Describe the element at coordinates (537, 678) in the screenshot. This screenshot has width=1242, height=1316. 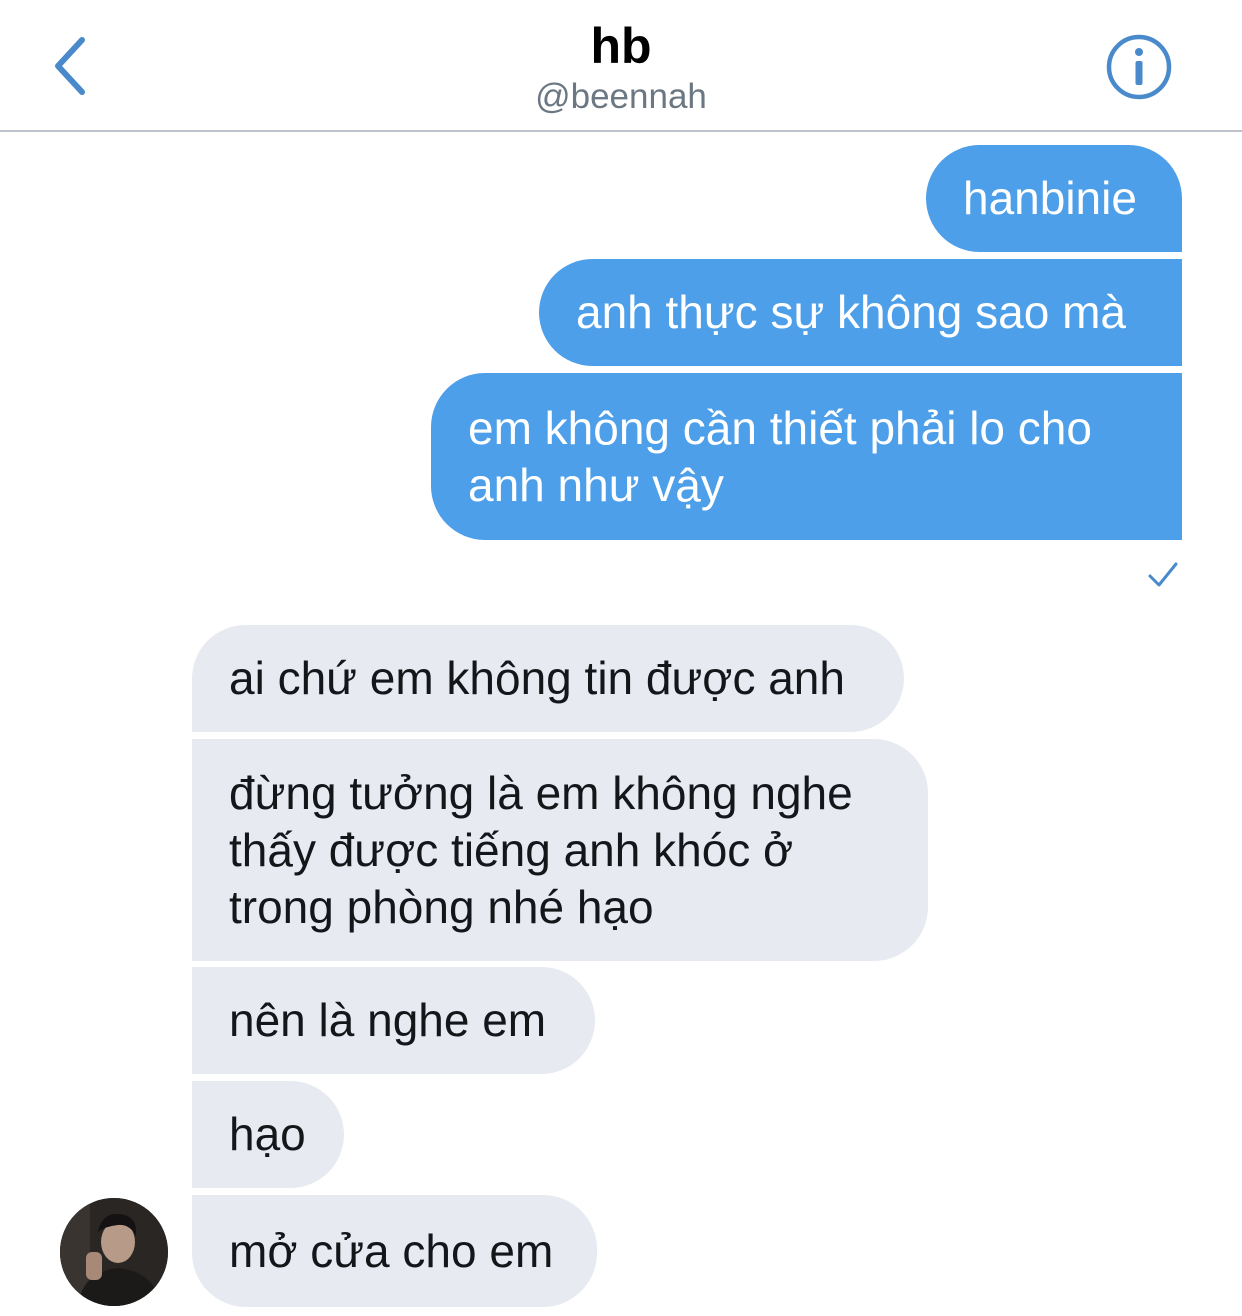
I see `message-text: ai chứ em không tin được anh` at that location.